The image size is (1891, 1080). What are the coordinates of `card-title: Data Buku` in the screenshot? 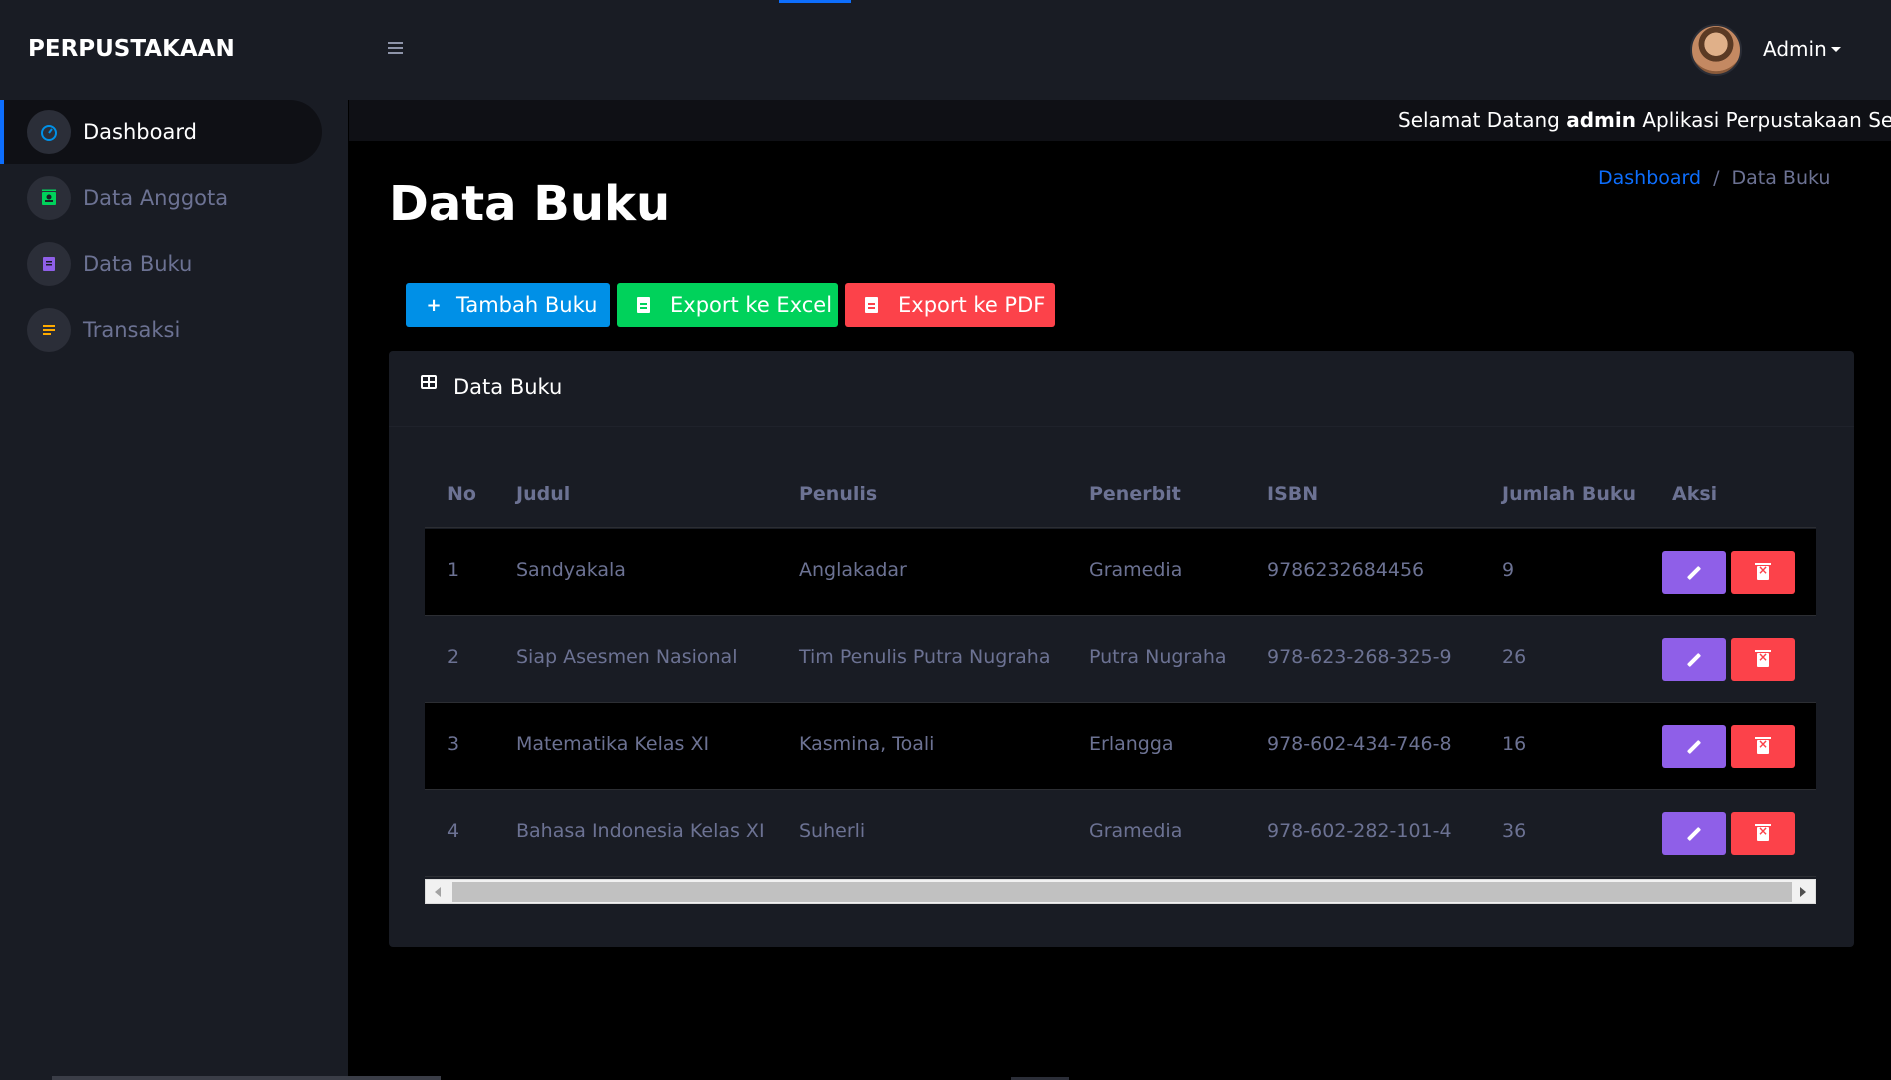 It's located at (508, 387).